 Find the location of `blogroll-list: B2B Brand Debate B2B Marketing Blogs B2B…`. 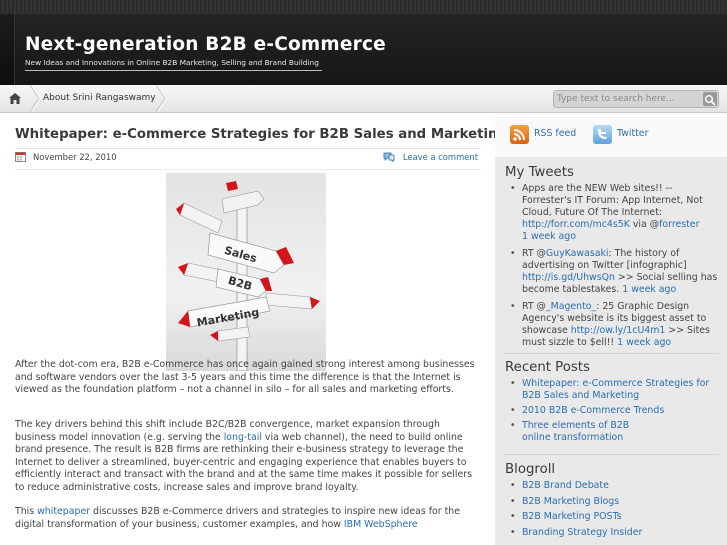

blogroll-list: B2B Brand Debate B2B Marketing Blogs B2B… is located at coordinates (614, 509).